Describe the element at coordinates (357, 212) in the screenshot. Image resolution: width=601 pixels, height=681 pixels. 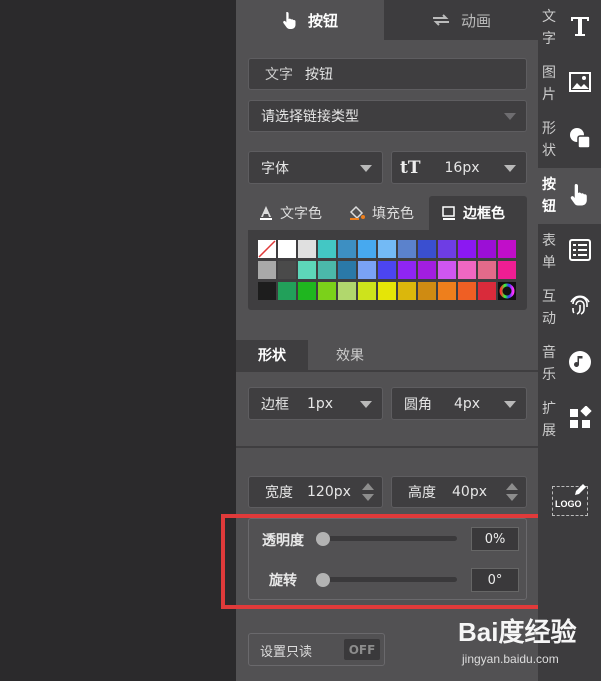
I see `paint-bucket-icon` at that location.